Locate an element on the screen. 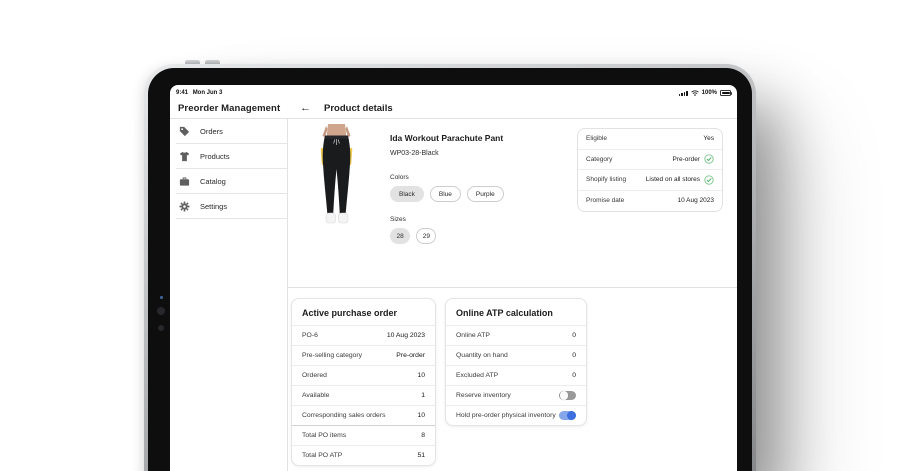 This screenshot has width=900, height=471. size-chip-28: 28 is located at coordinates (400, 236).